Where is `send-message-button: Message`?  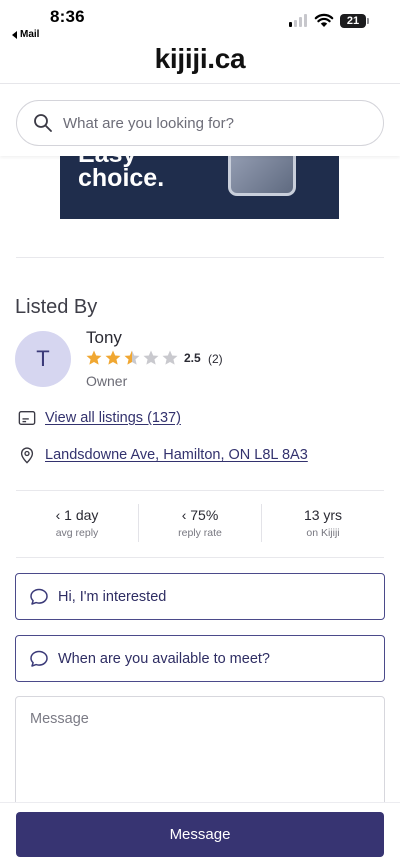
send-message-button: Message is located at coordinates (200, 834).